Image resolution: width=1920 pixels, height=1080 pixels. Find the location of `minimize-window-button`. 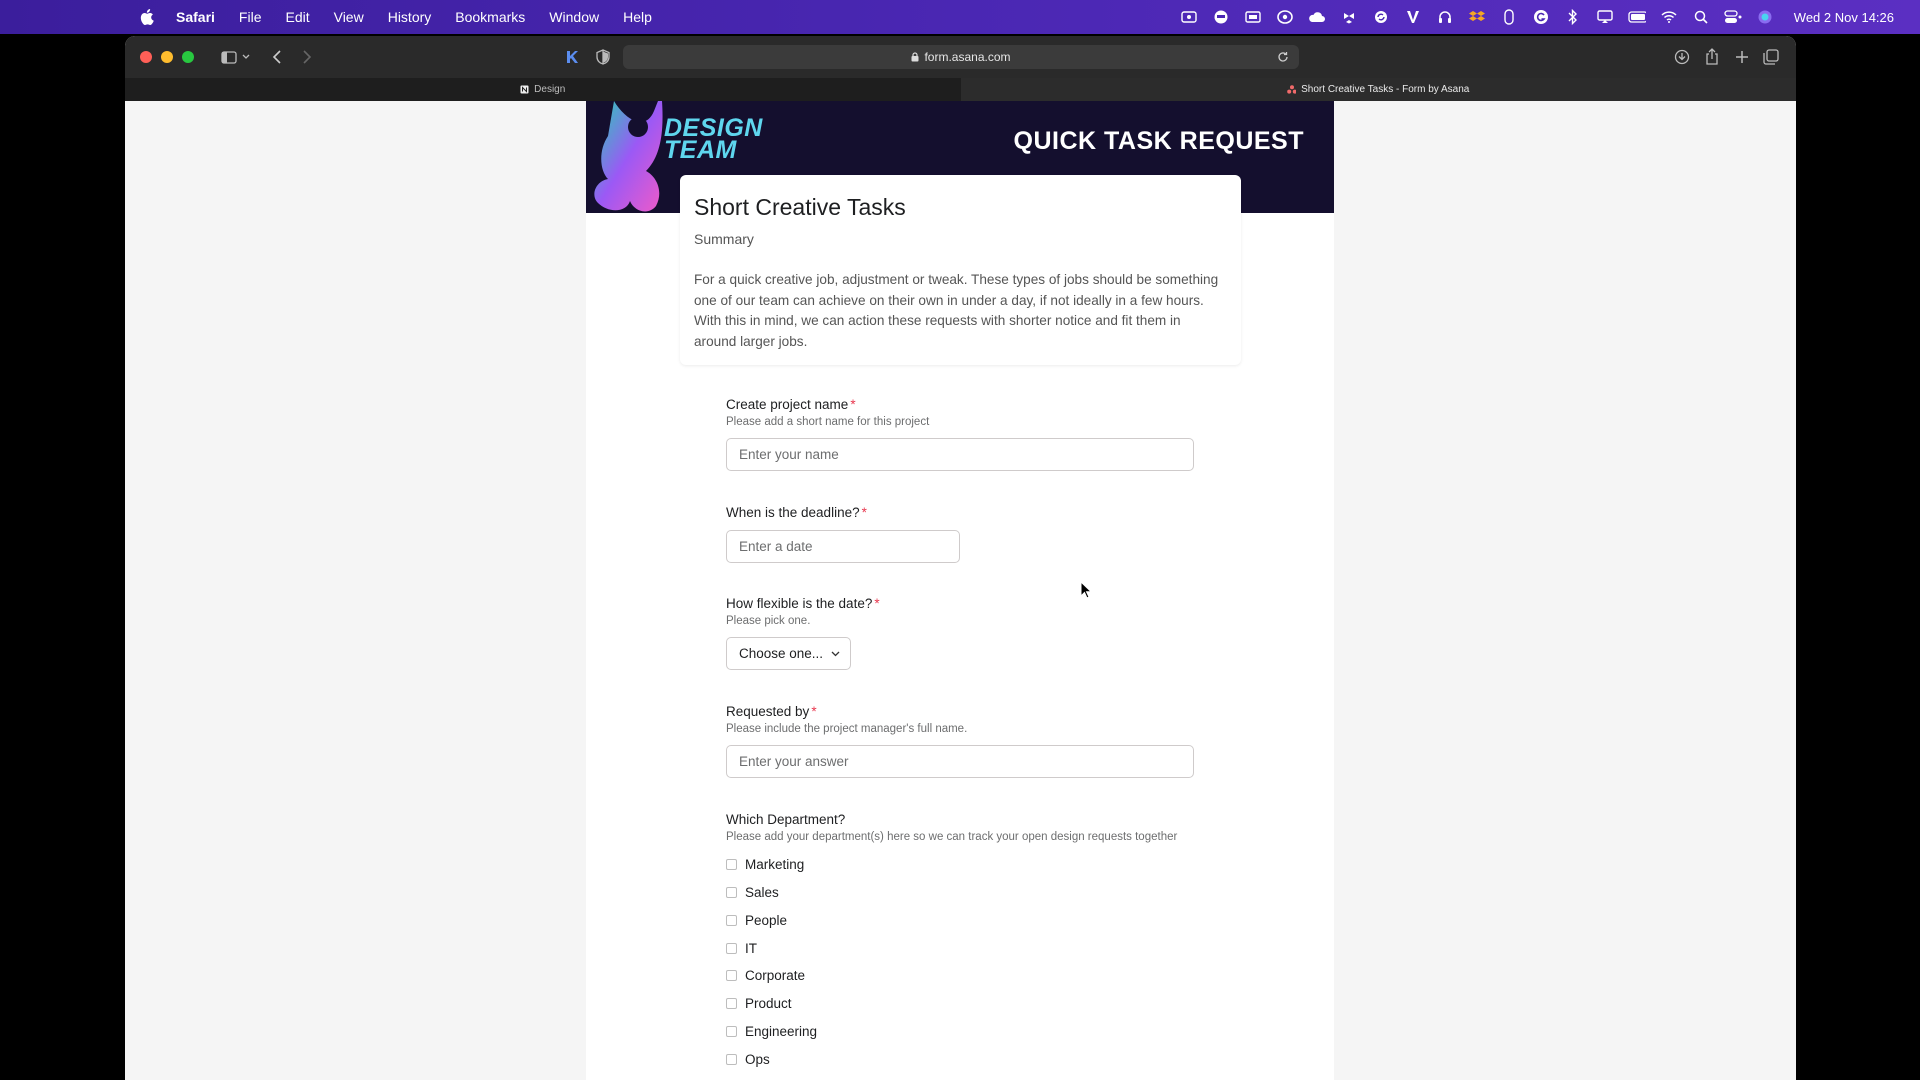

minimize-window-button is located at coordinates (167, 57).